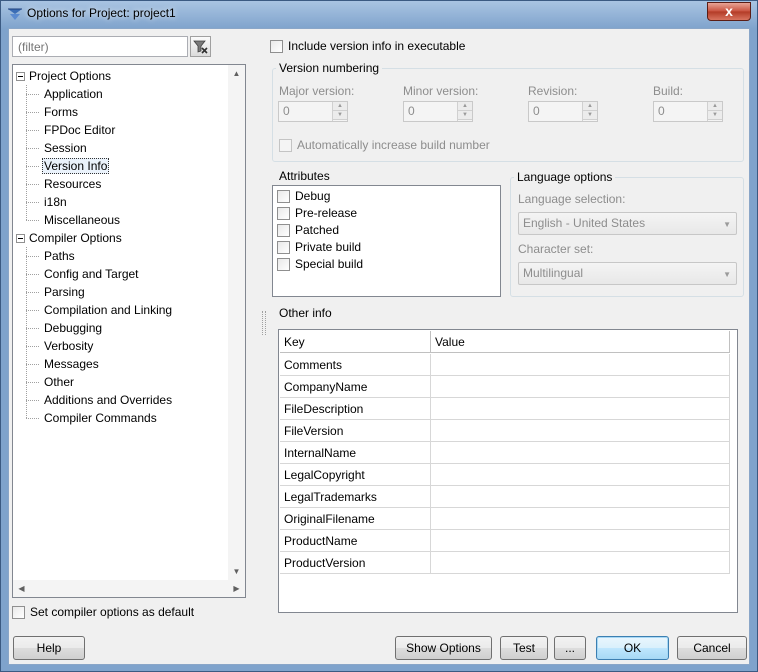 This screenshot has width=758, height=672. Describe the element at coordinates (627, 273) in the screenshot. I see `character-set-select: Multilingual ▼` at that location.